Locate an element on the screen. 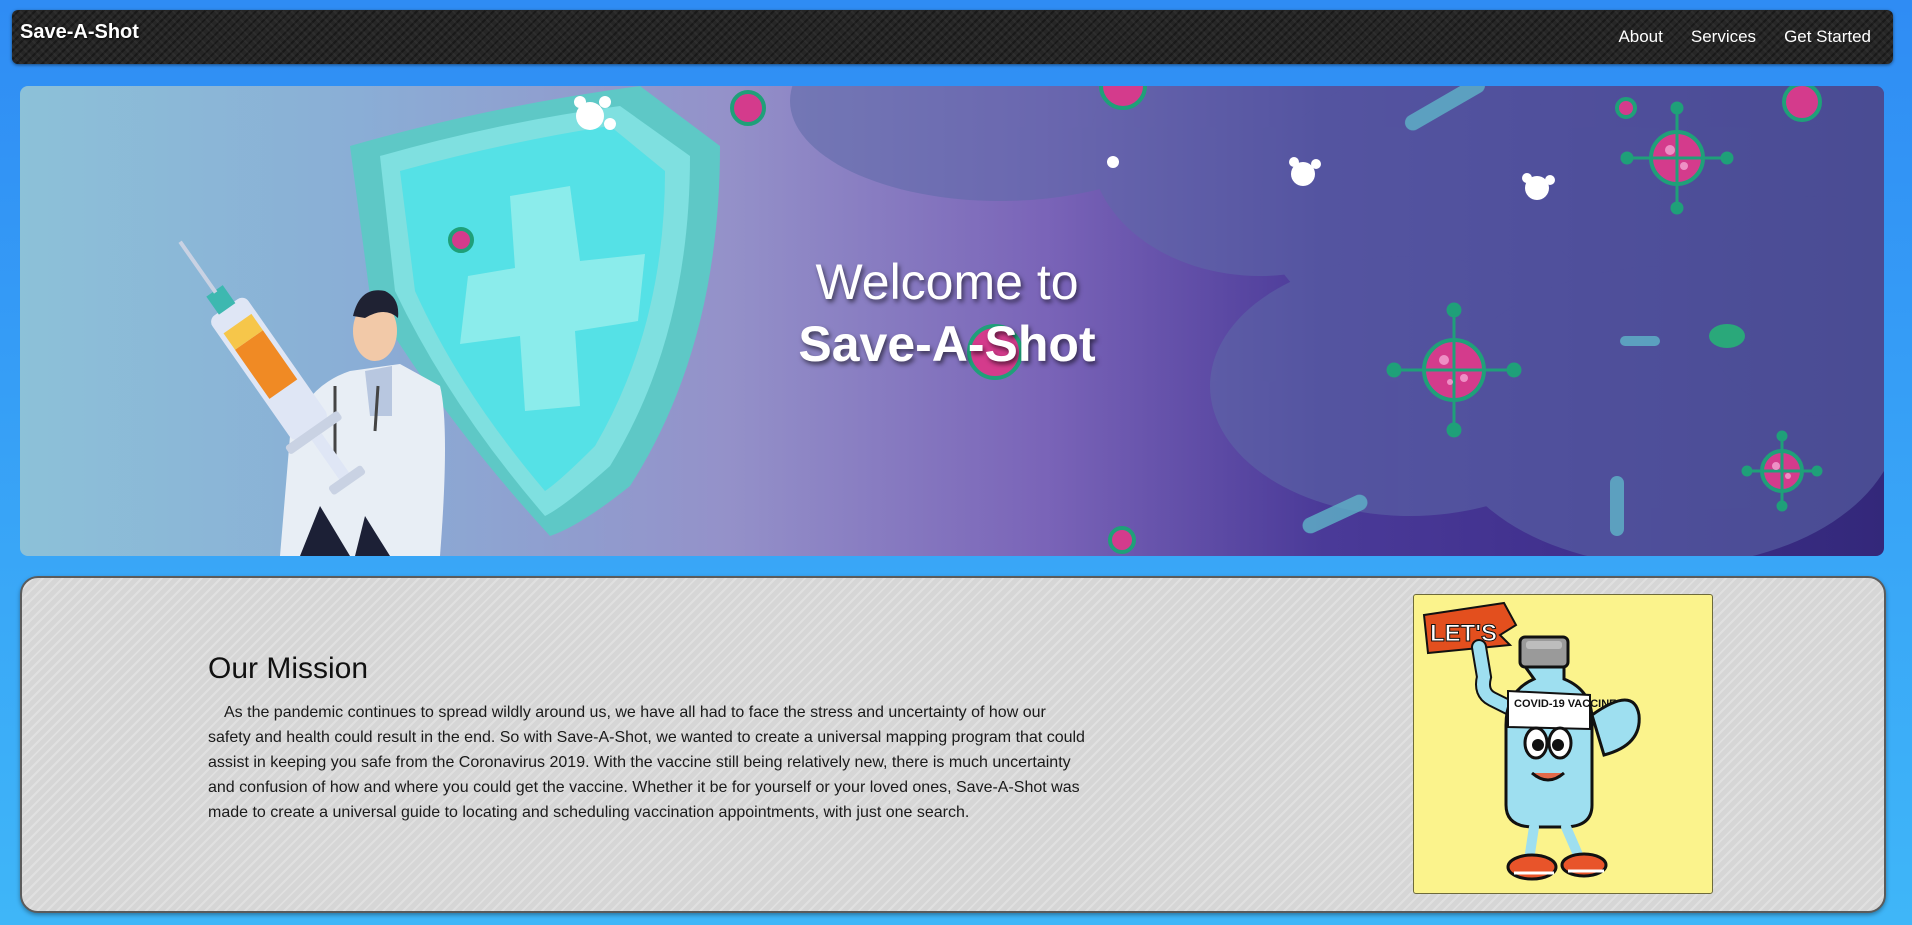  hero-welcome-text: Welcome to is located at coordinates (947, 282).